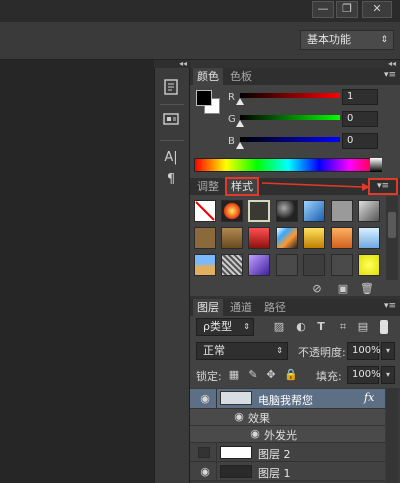 The height and width of the screenshot is (483, 400). I want to click on tab-adjustments: 调整, so click(208, 186).